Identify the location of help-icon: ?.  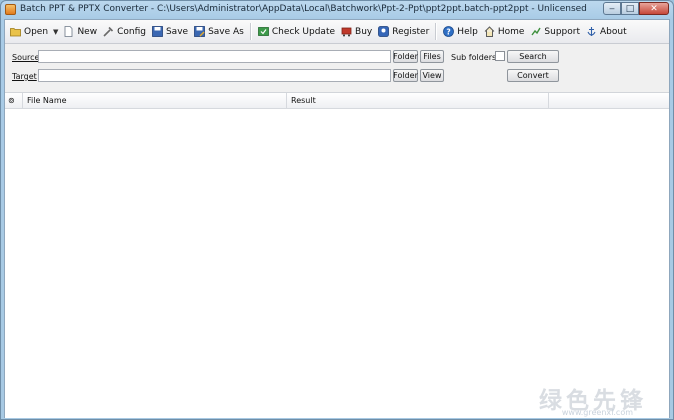
(449, 31).